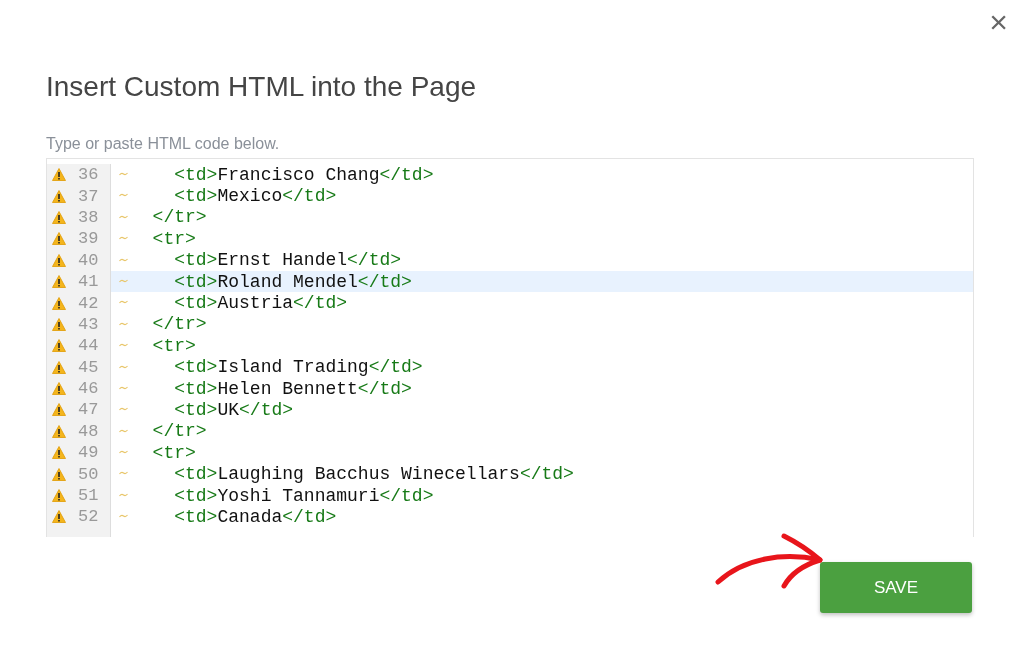 The image size is (1024, 649). What do you see at coordinates (88, 260) in the screenshot?
I see `line-number: 40` at bounding box center [88, 260].